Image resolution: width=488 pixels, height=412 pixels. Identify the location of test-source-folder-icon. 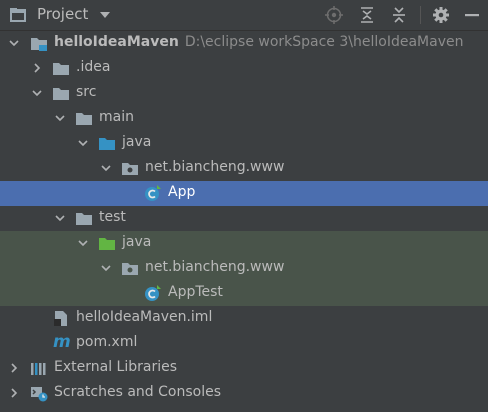
(107, 244).